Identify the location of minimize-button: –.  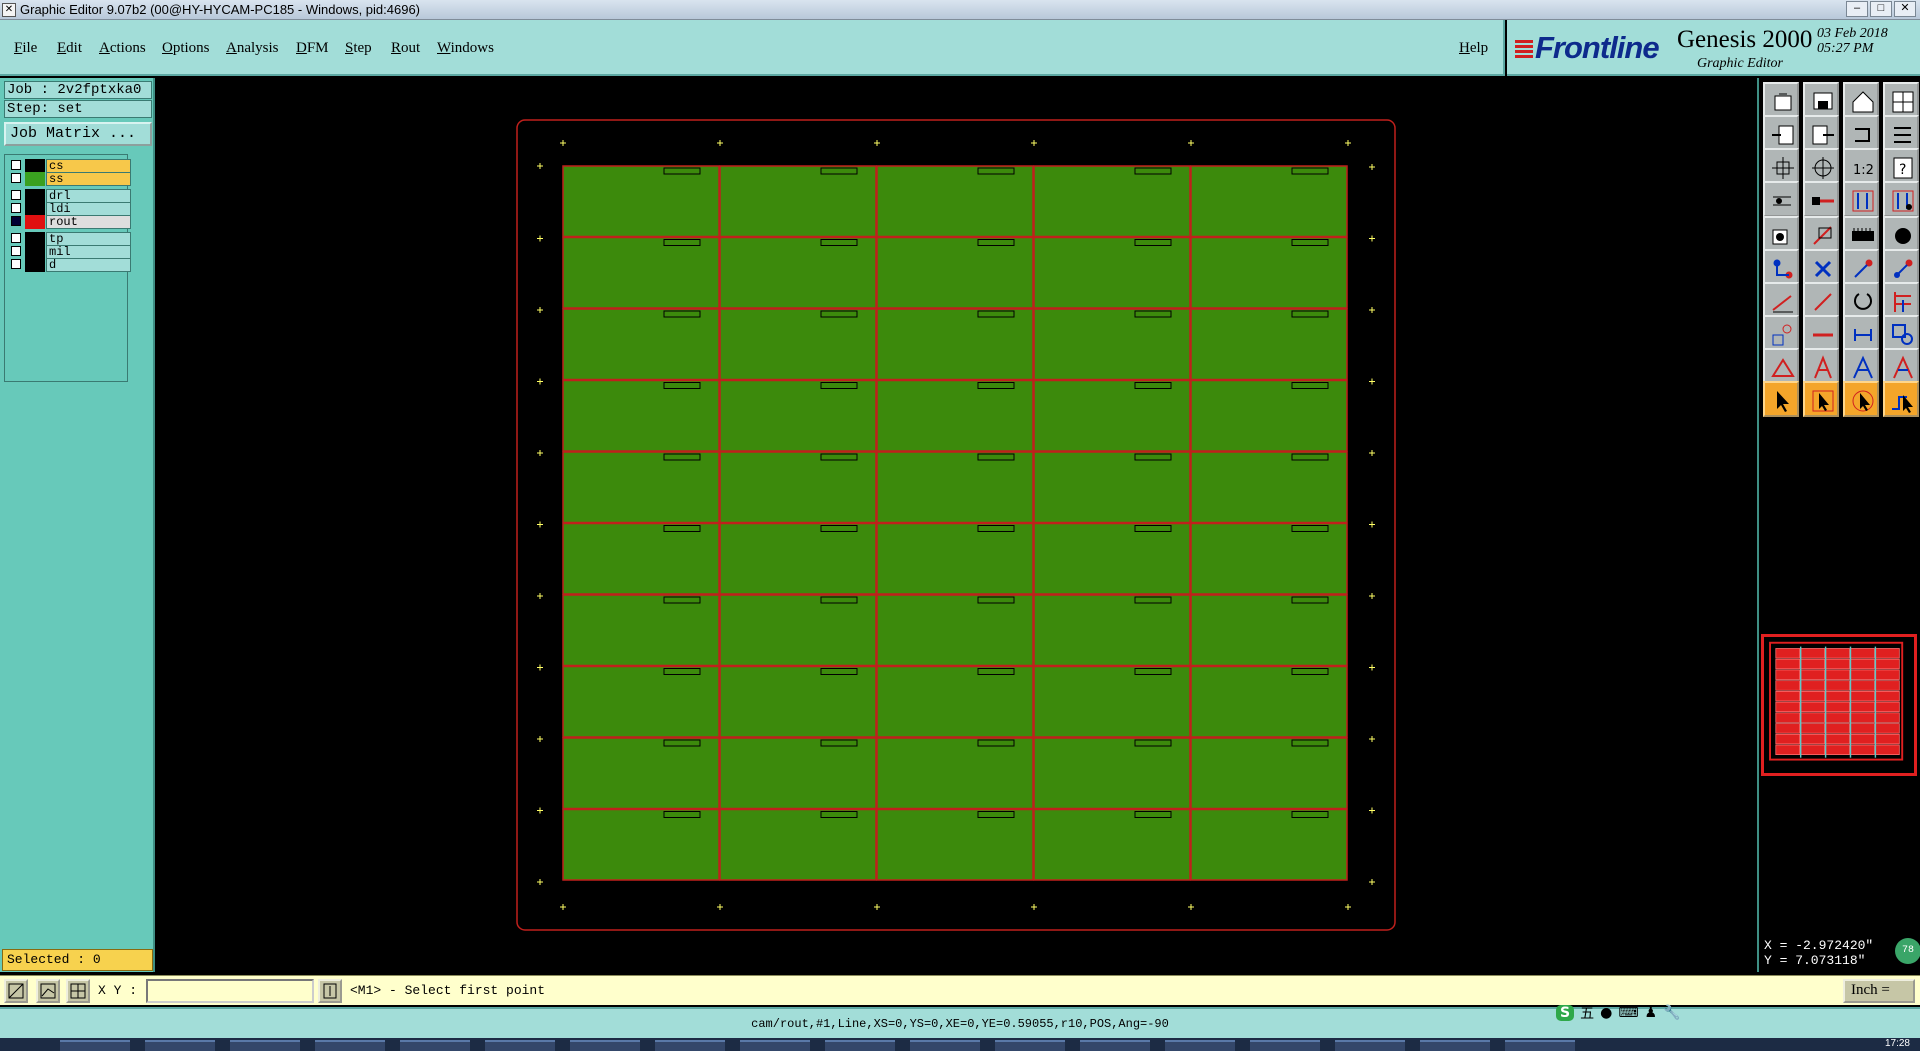
(1857, 9).